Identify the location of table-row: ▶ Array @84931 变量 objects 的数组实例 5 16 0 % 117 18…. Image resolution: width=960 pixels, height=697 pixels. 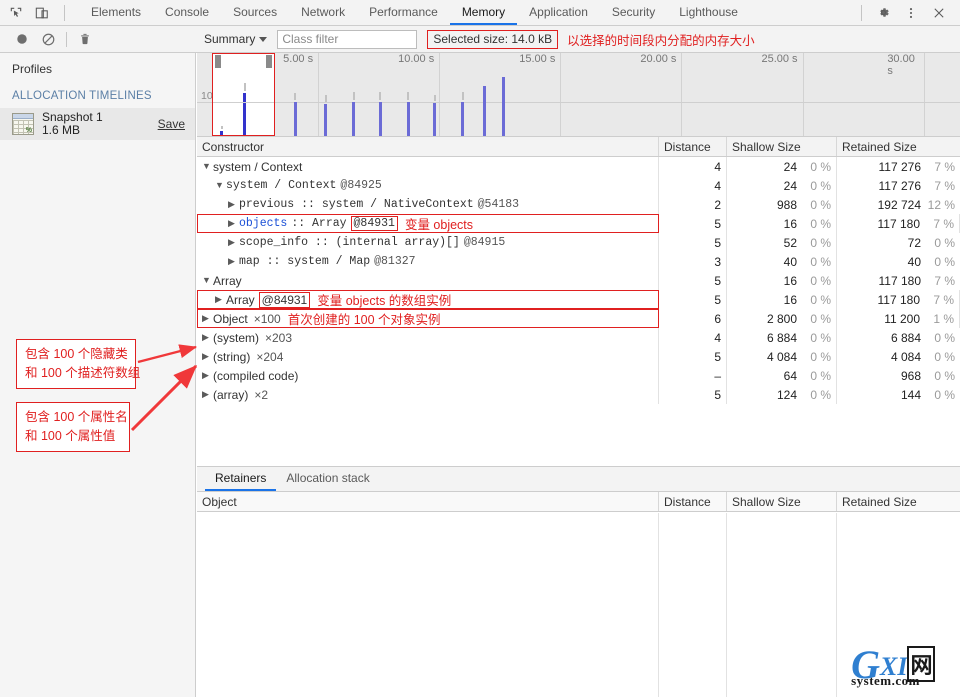
(578, 299).